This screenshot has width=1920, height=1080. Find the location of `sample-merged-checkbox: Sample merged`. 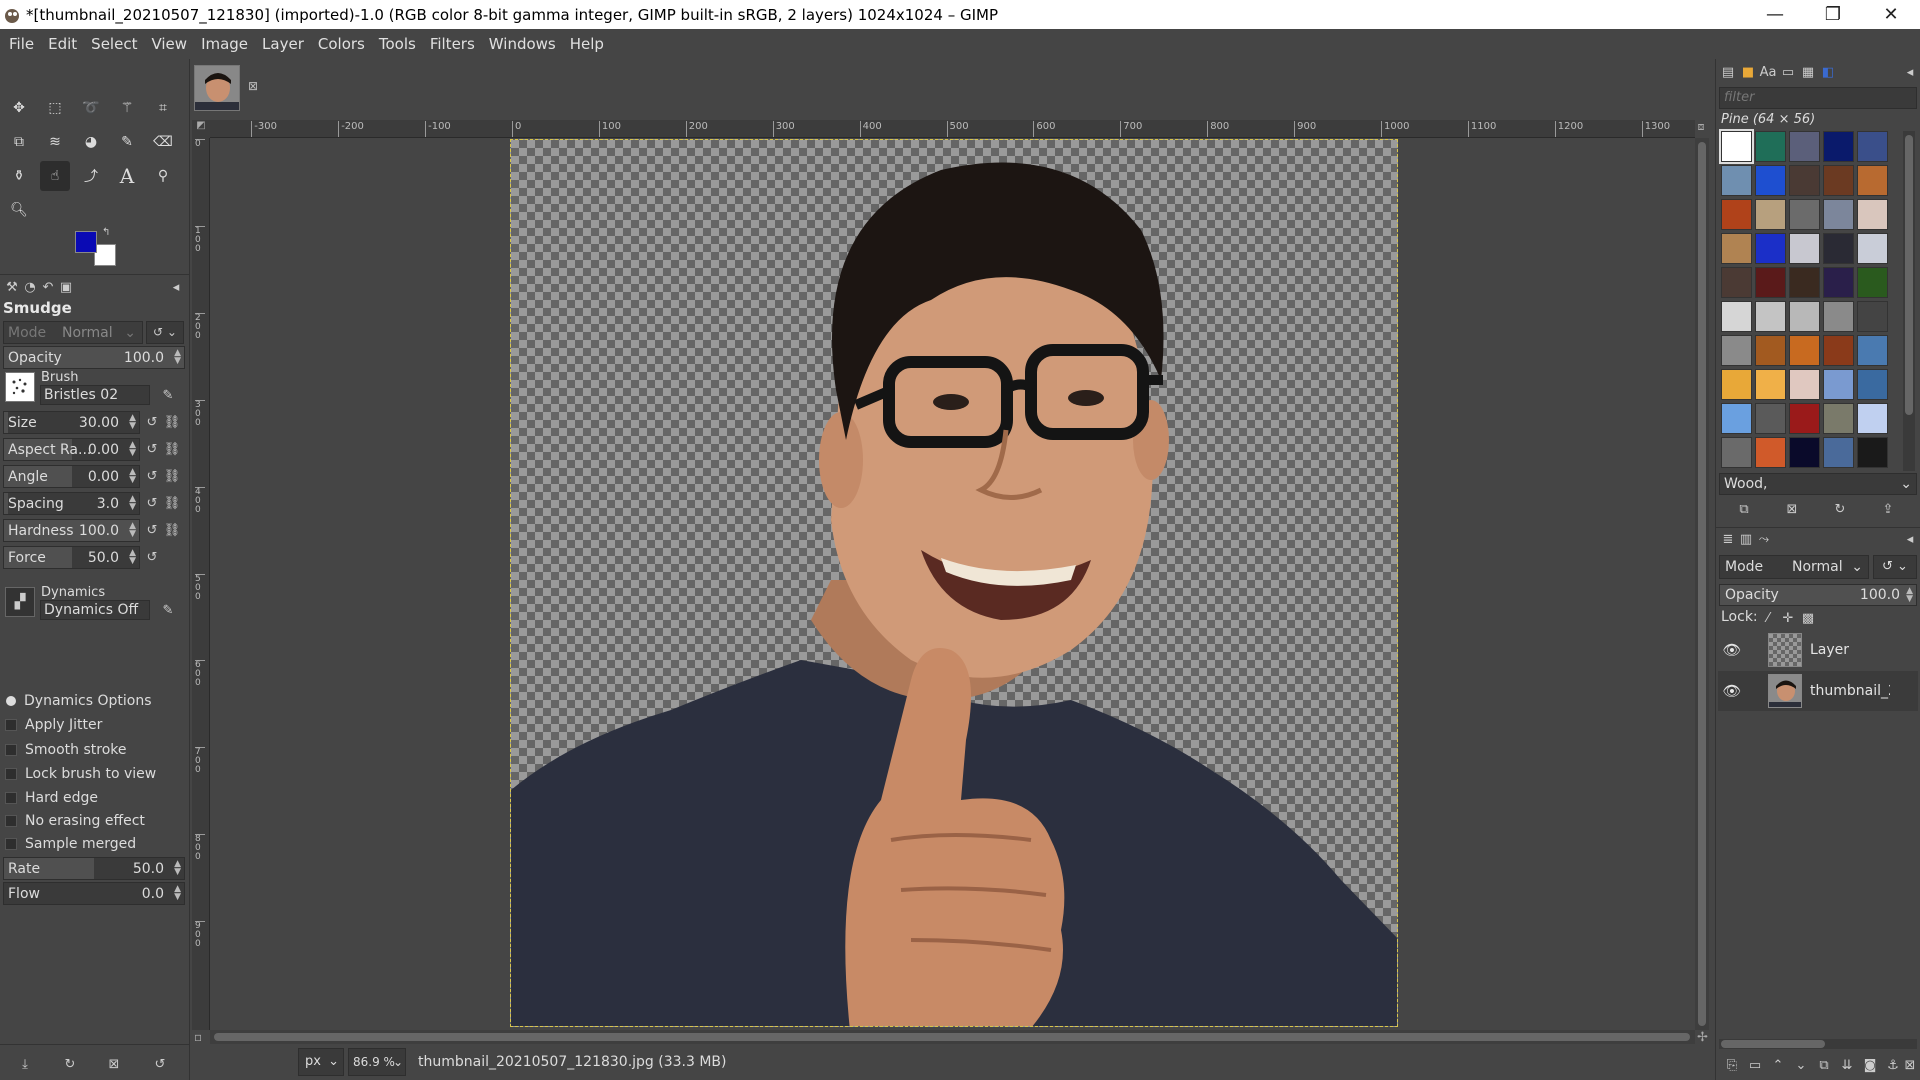

sample-merged-checkbox: Sample merged is located at coordinates (70, 844).